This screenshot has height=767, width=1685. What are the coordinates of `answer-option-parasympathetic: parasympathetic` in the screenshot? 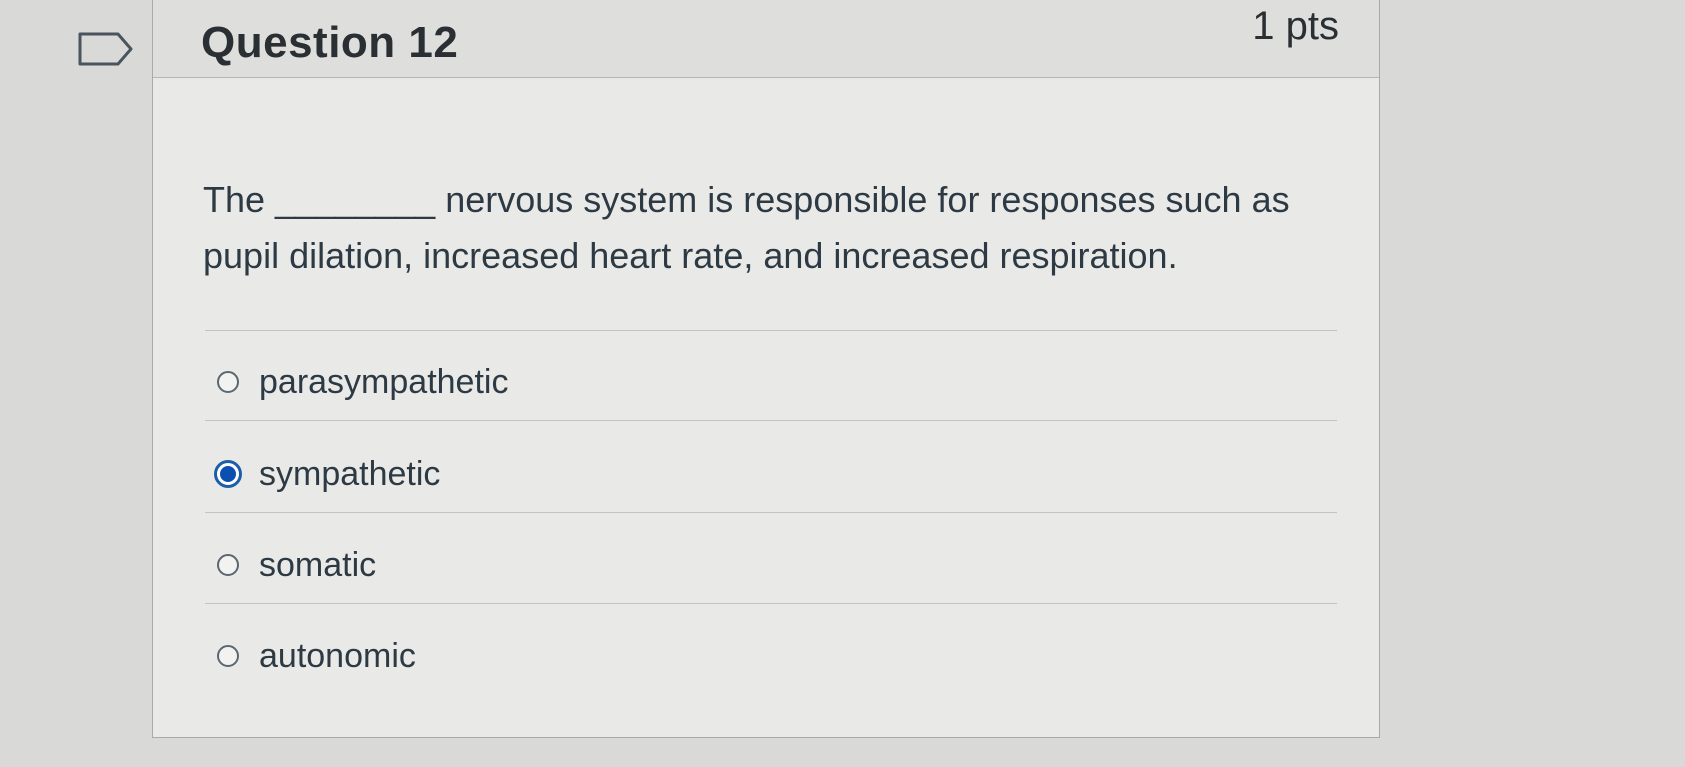 It's located at (362, 382).